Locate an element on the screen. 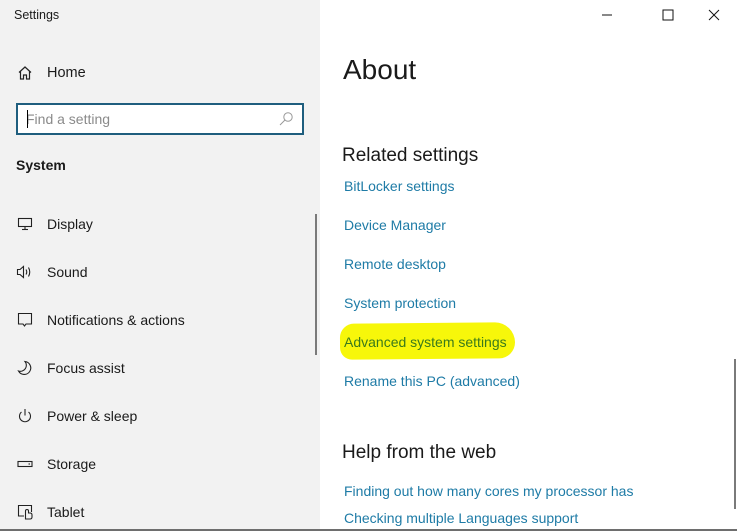 The height and width of the screenshot is (531, 737). main-scrollbar is located at coordinates (735, 434).